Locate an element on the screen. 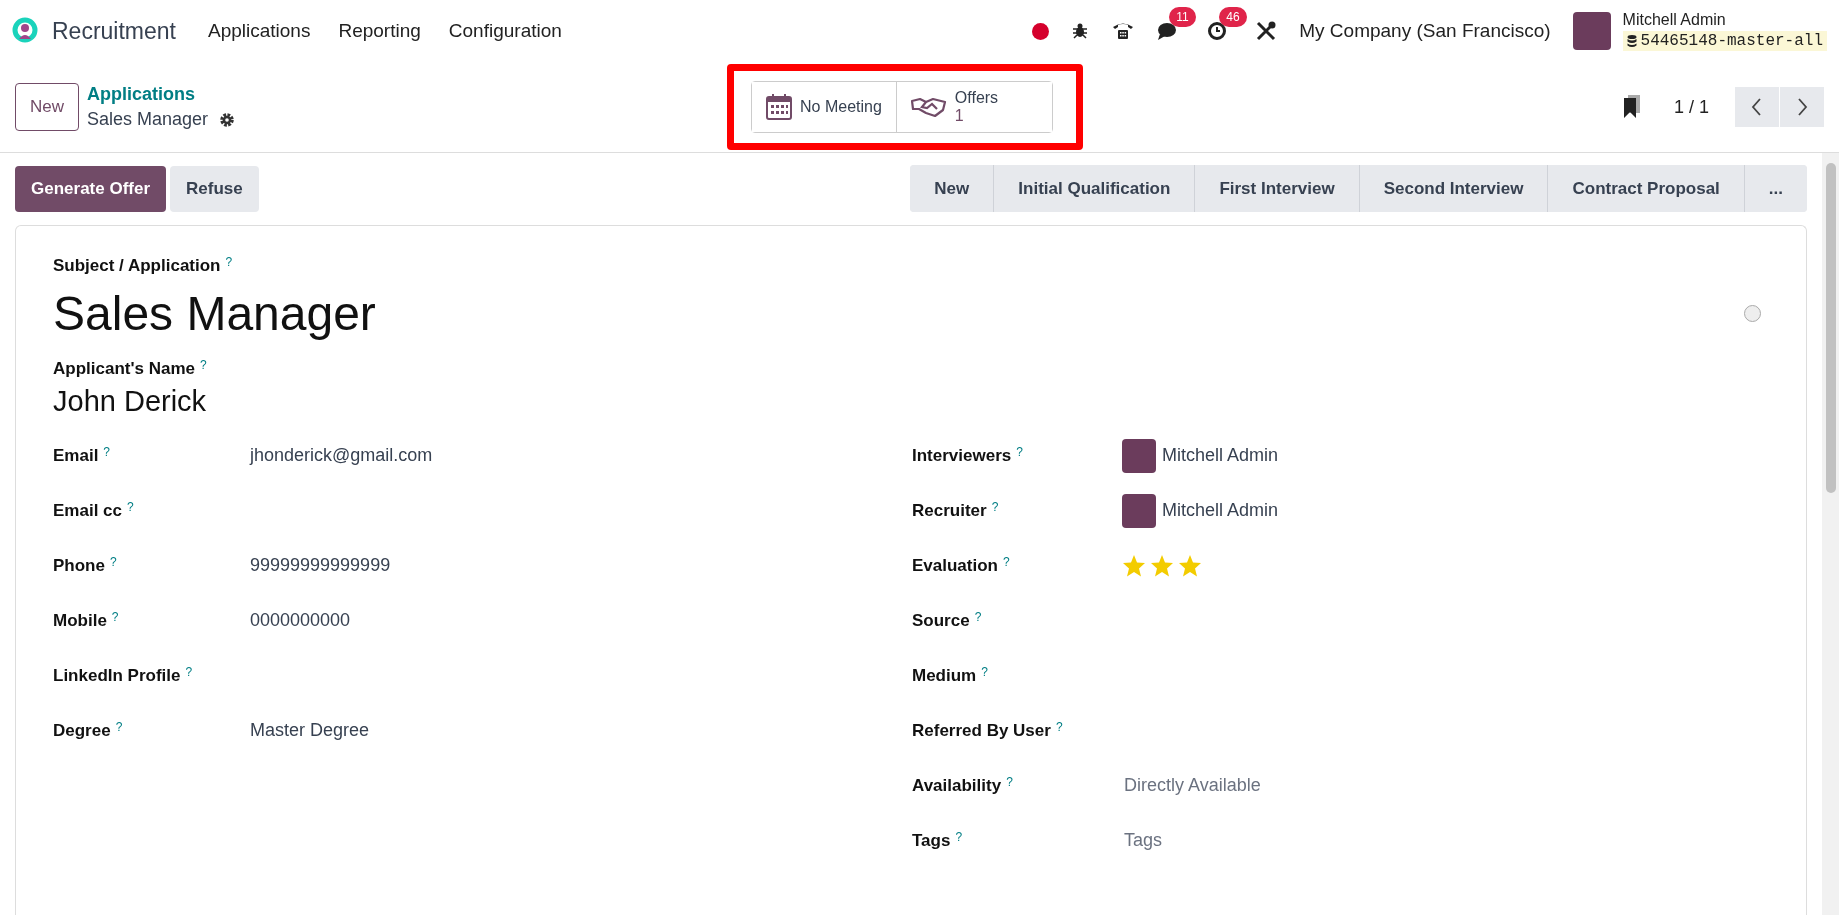  field-label: LinkedIn Profile is located at coordinates (117, 675).